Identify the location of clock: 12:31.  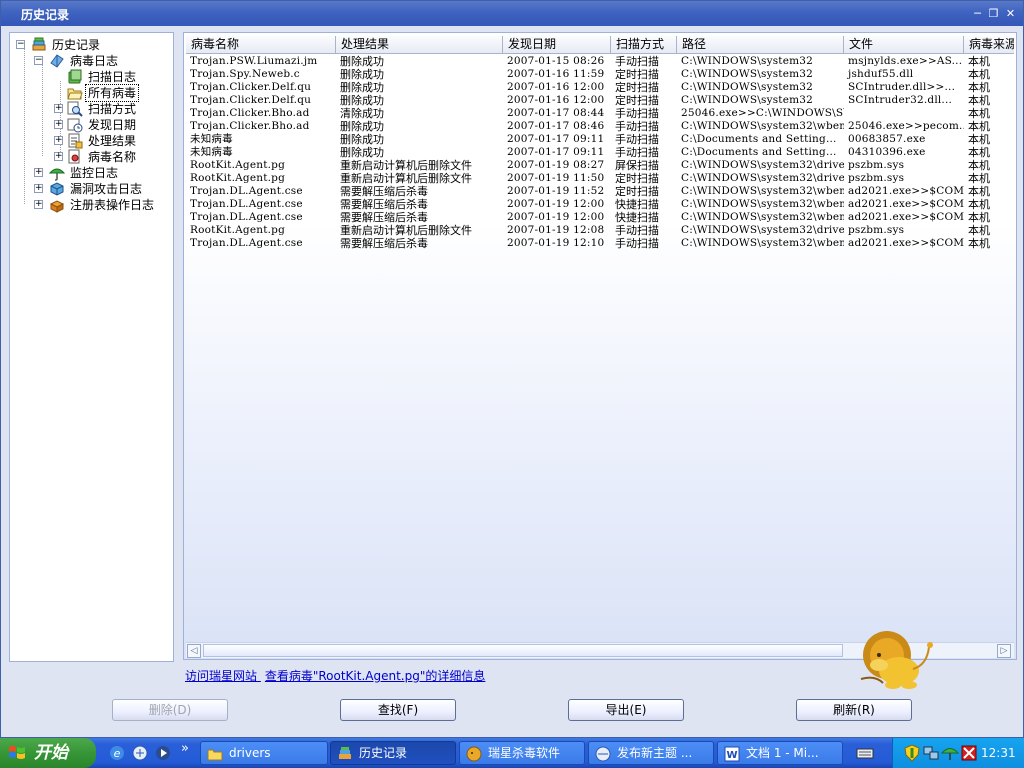
(998, 753).